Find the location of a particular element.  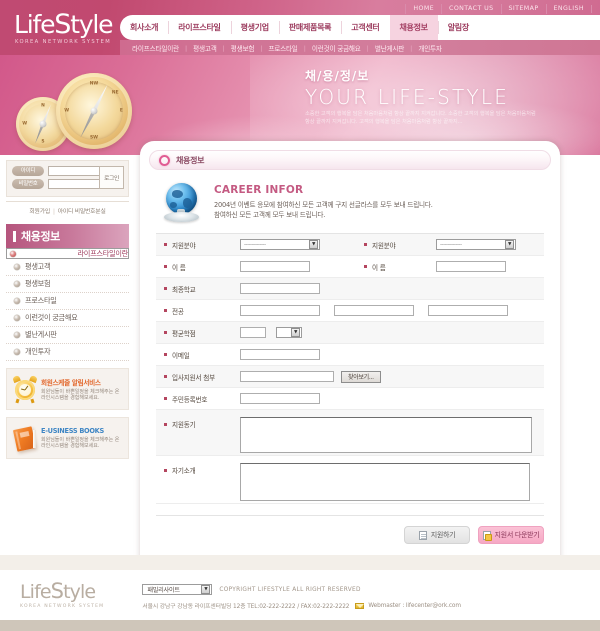

label-motivation: 지원동기 is located at coordinates (202, 423).